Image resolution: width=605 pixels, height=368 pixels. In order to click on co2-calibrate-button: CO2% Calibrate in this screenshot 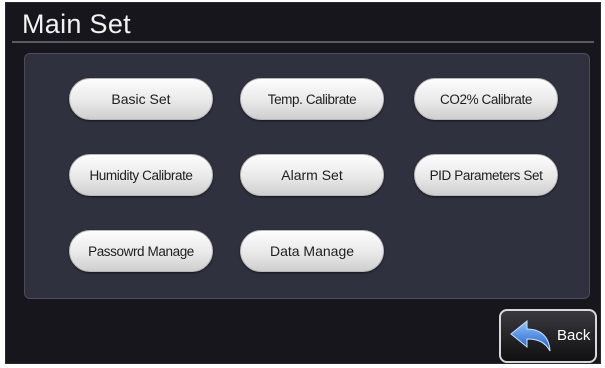, I will do `click(486, 99)`.